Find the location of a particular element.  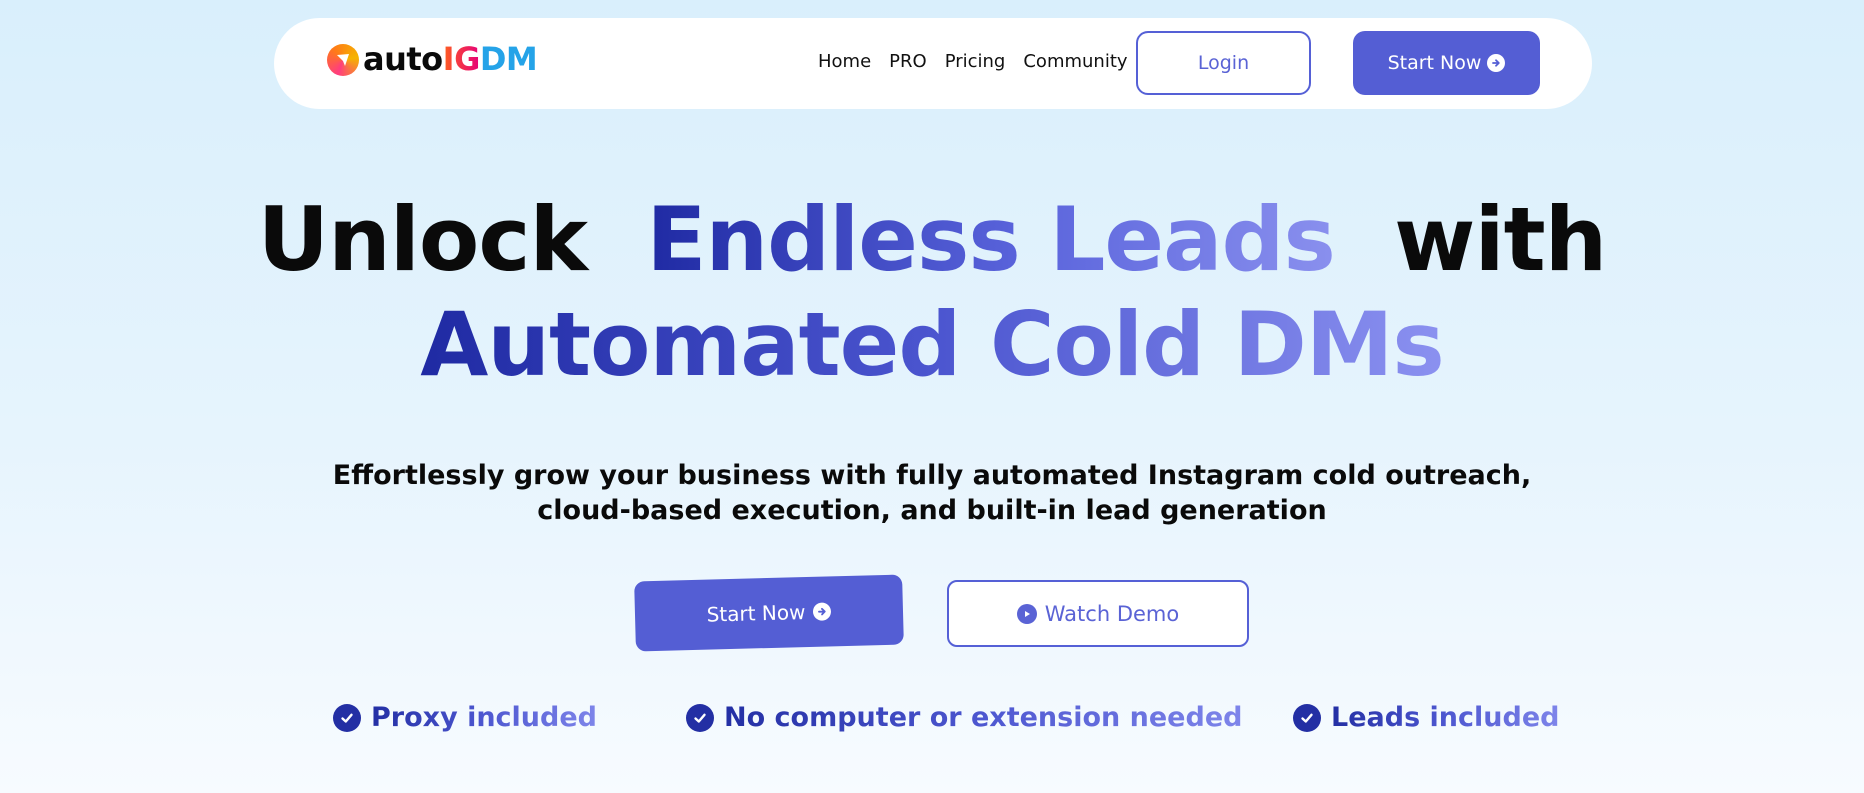

nav-link-pricing: Pricing is located at coordinates (975, 61).